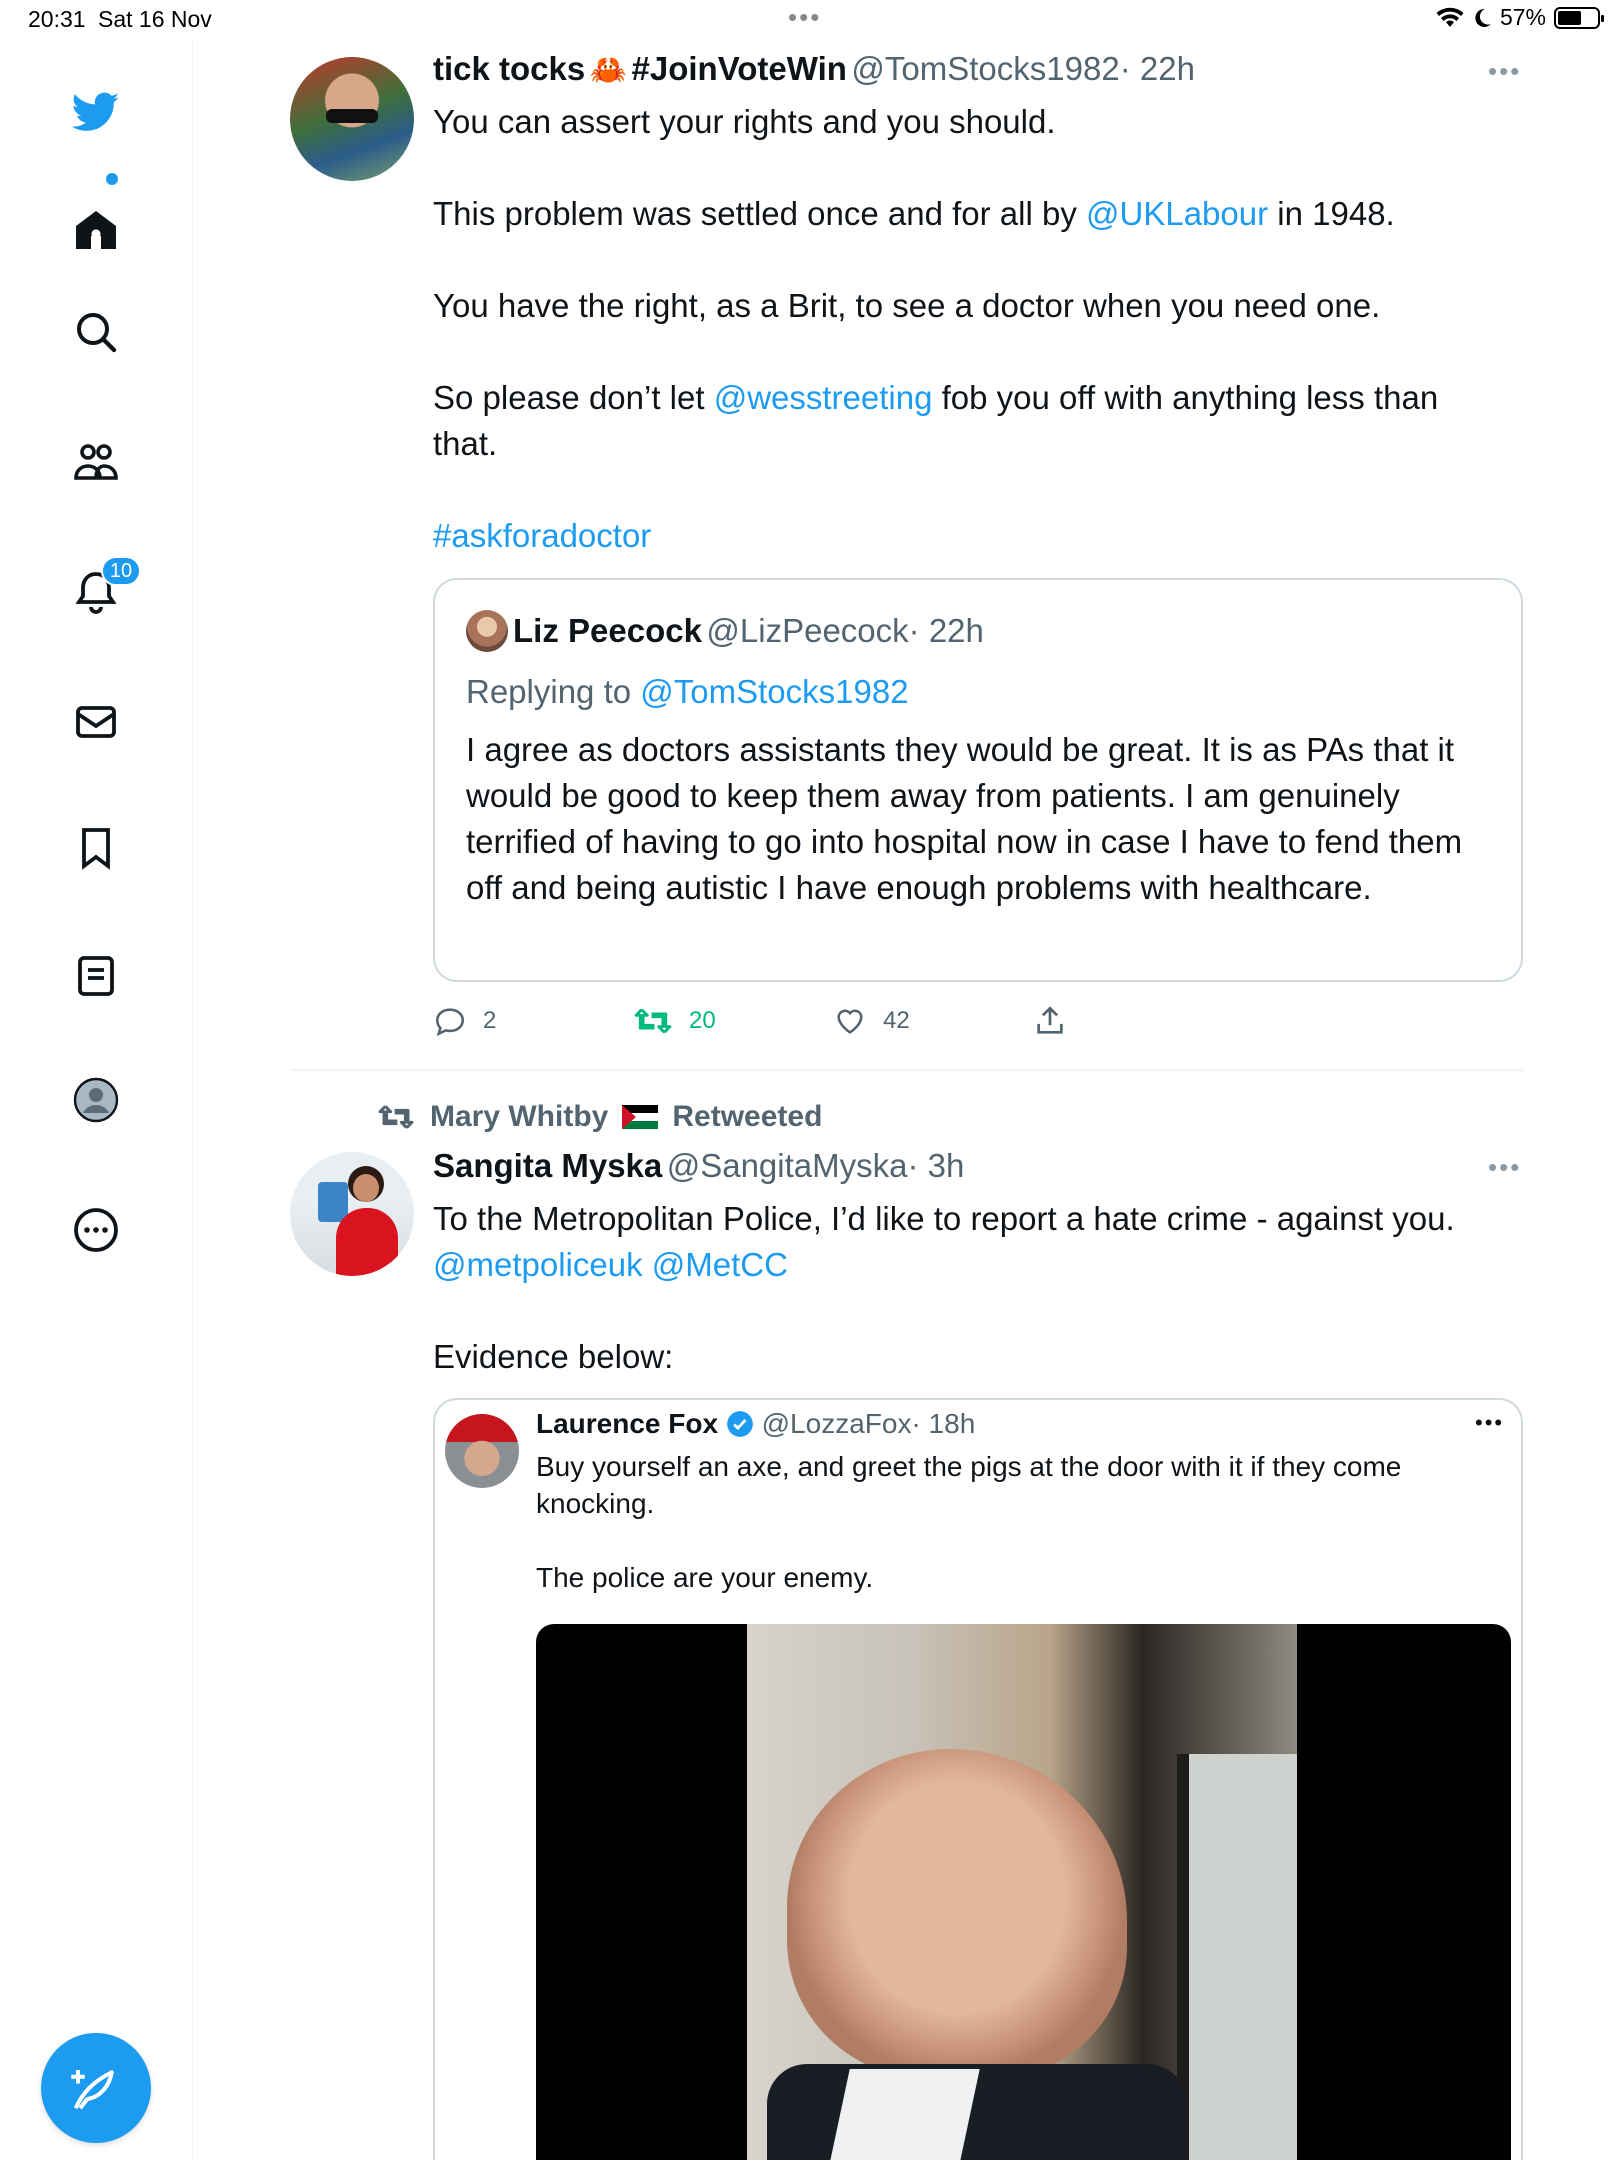  I want to click on home-icon, so click(96, 230).